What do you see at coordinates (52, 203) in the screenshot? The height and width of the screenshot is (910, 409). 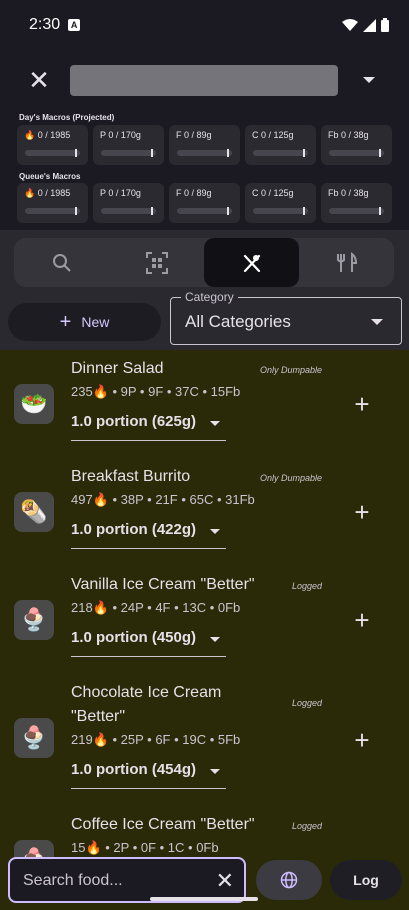 I see `queue-calories-chip: 🔥 0 / 1985` at bounding box center [52, 203].